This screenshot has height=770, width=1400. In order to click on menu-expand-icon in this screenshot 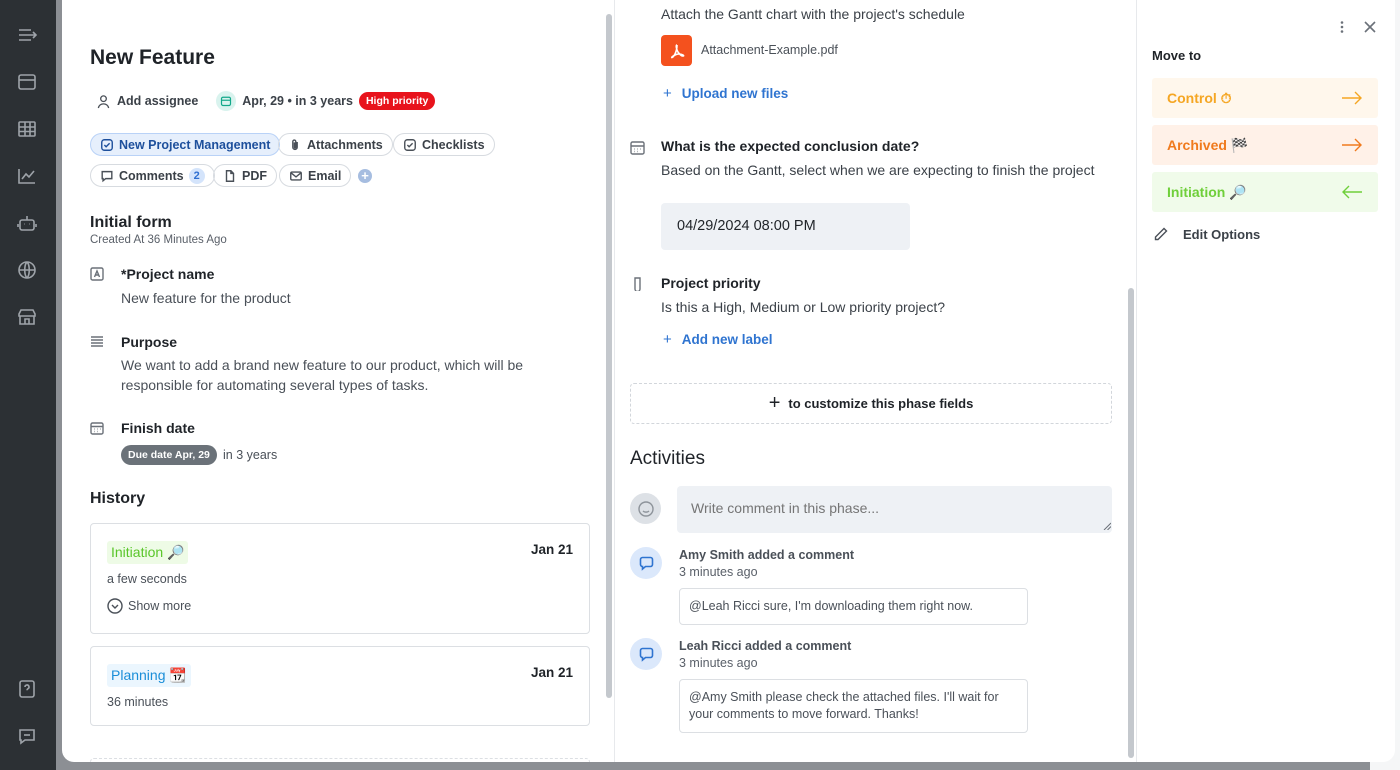, I will do `click(27, 35)`.